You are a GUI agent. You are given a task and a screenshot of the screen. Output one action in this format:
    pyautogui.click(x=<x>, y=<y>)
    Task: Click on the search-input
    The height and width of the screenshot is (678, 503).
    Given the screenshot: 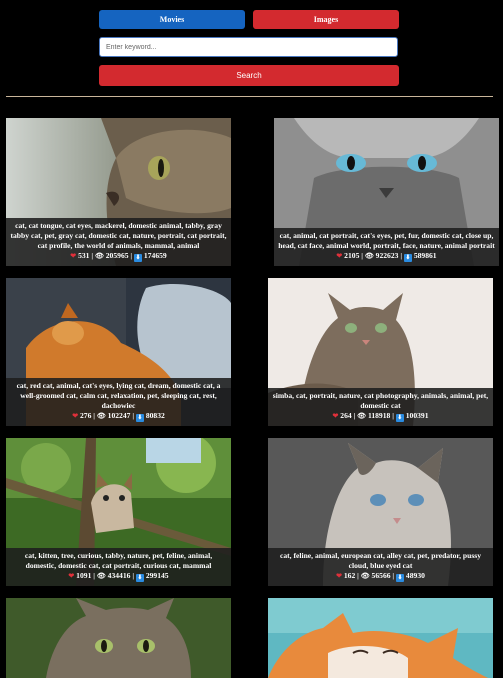 What is the action you would take?
    pyautogui.click(x=248, y=47)
    